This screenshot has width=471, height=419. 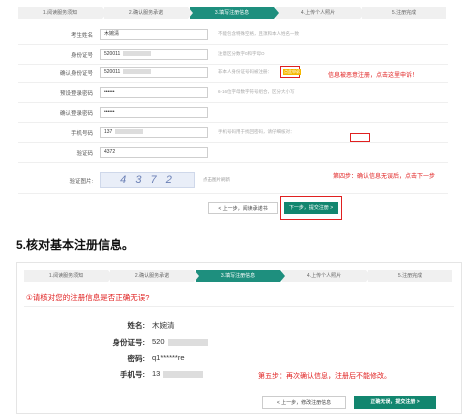 I want to click on form-row: 预设登录密码 •••••• 6-16位字母数字符号组合，区分大小写, so click(x=233, y=93).